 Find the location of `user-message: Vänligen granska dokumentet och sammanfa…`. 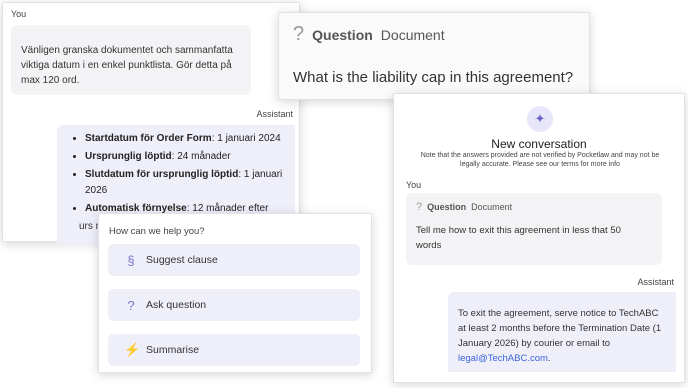

user-message: Vänligen granska dokumentet och sammanfa… is located at coordinates (131, 60).